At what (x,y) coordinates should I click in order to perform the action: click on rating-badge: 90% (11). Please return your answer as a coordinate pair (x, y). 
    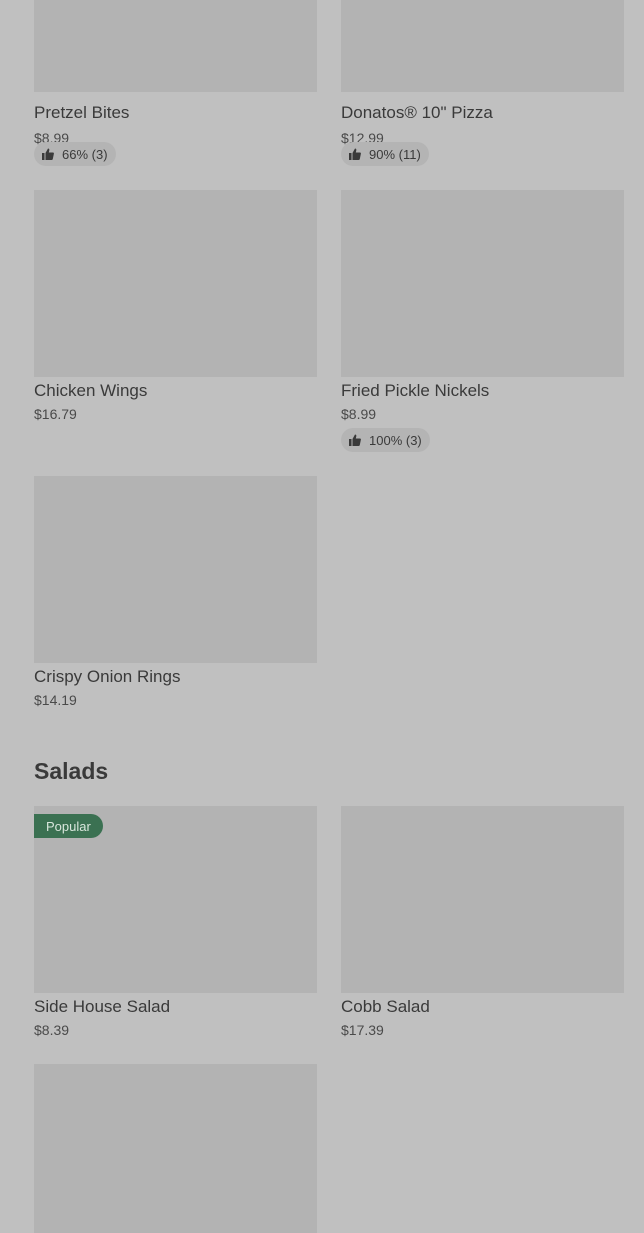
    Looking at the image, I should click on (385, 154).